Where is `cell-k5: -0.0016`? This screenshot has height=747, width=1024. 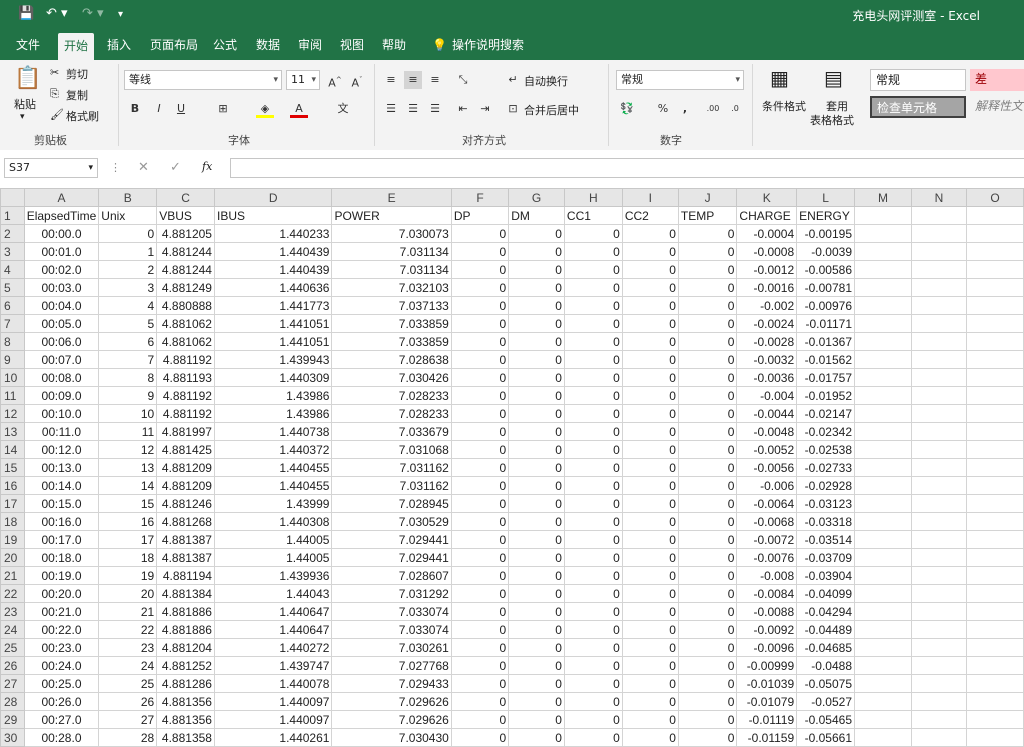
cell-k5: -0.0016 is located at coordinates (767, 287).